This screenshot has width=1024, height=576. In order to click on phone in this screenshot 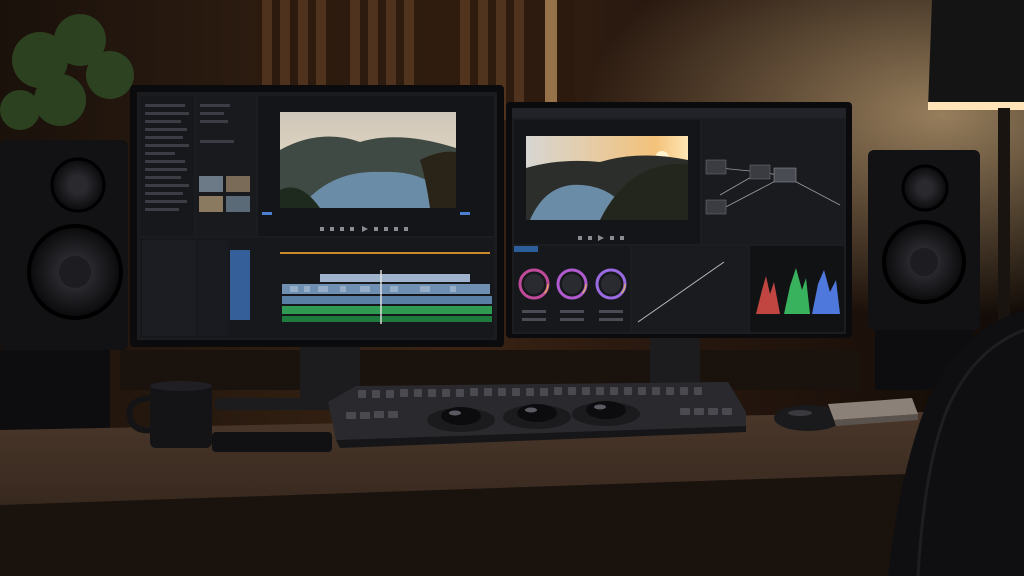, I will do `click(272, 442)`.